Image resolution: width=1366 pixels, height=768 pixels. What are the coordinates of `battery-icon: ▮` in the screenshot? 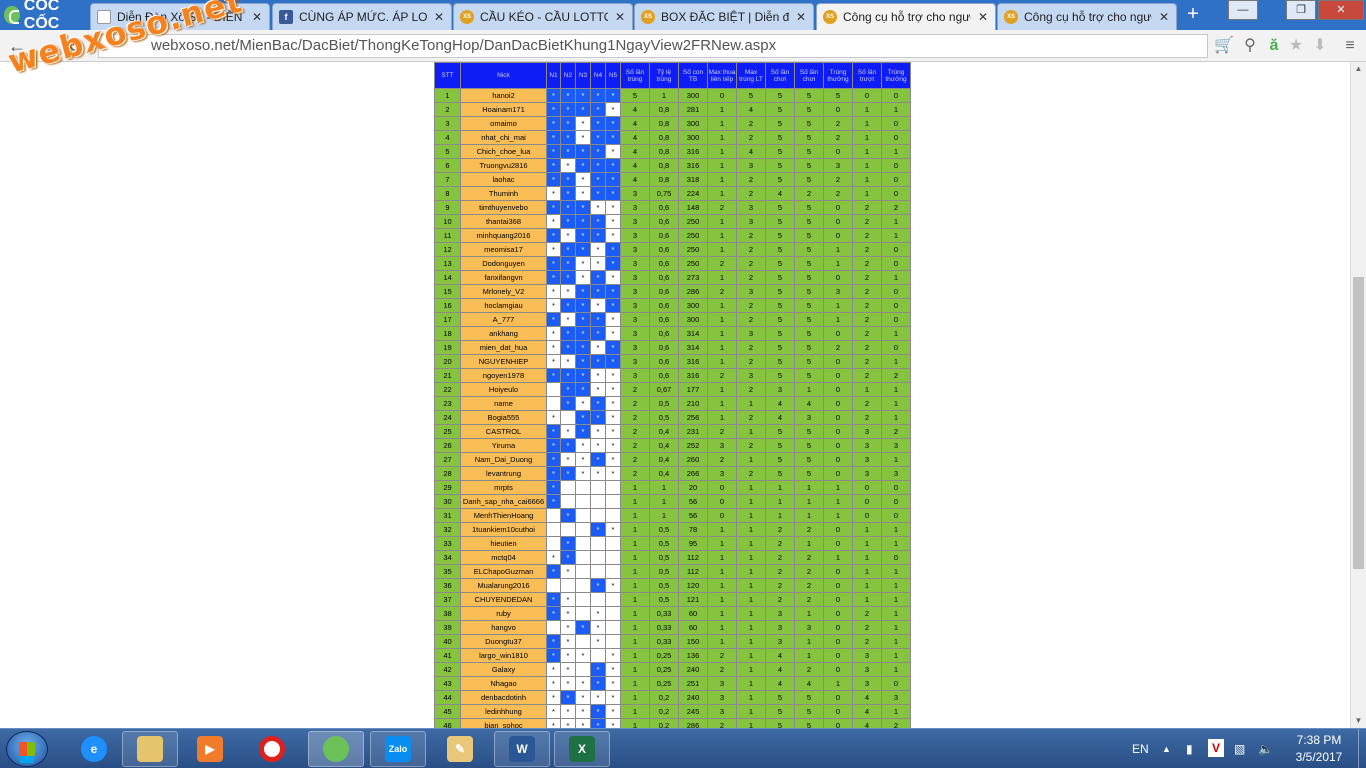 It's located at (1189, 748).